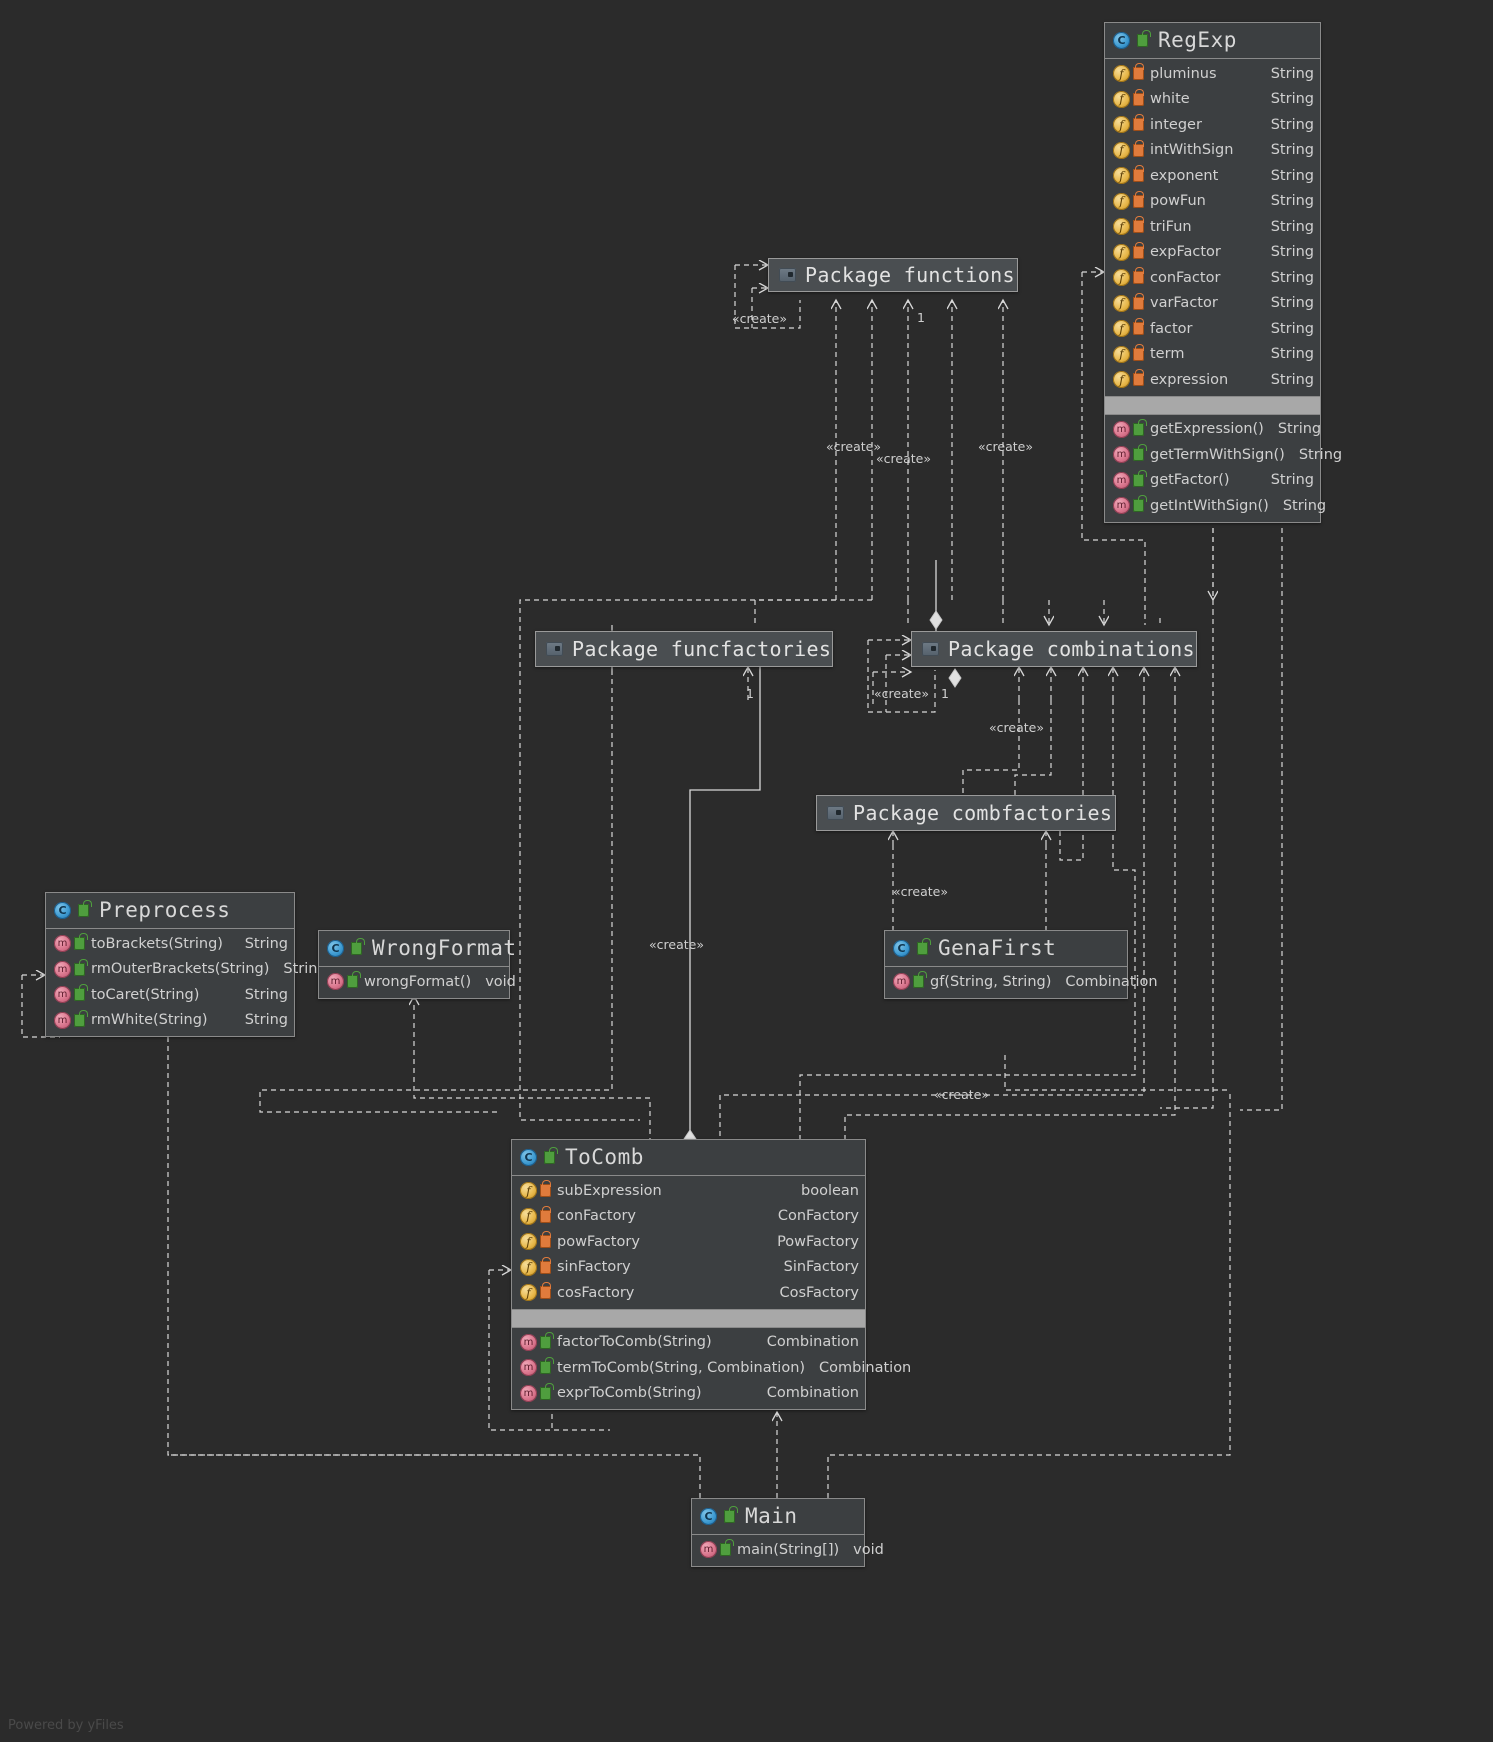 This screenshot has height=1742, width=1493. I want to click on method-name: getExpression(), so click(1207, 429).